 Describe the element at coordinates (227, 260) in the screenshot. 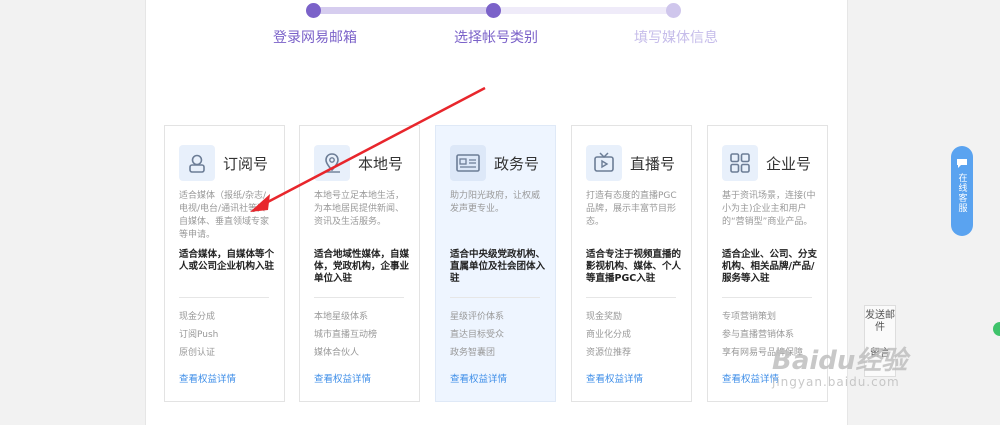

I see `card-target: 适合媒体，自媒体等个人或公司企业机构入驻` at that location.